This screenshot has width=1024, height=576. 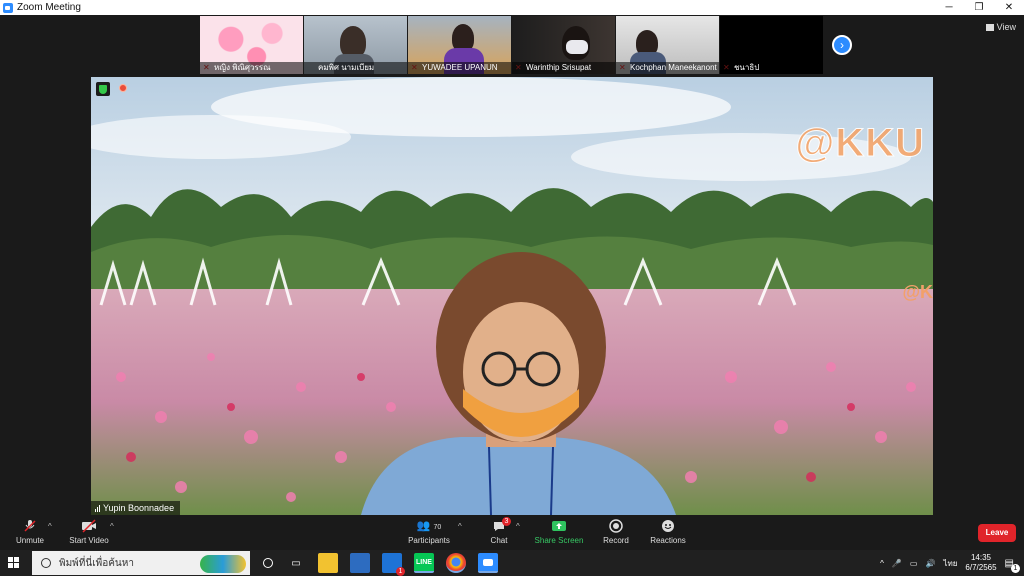 I want to click on system-tray: ^ 🎤 ▭ 🔊 ไทย 14:35 6/7/2565 ▤ 1, so click(x=952, y=563).